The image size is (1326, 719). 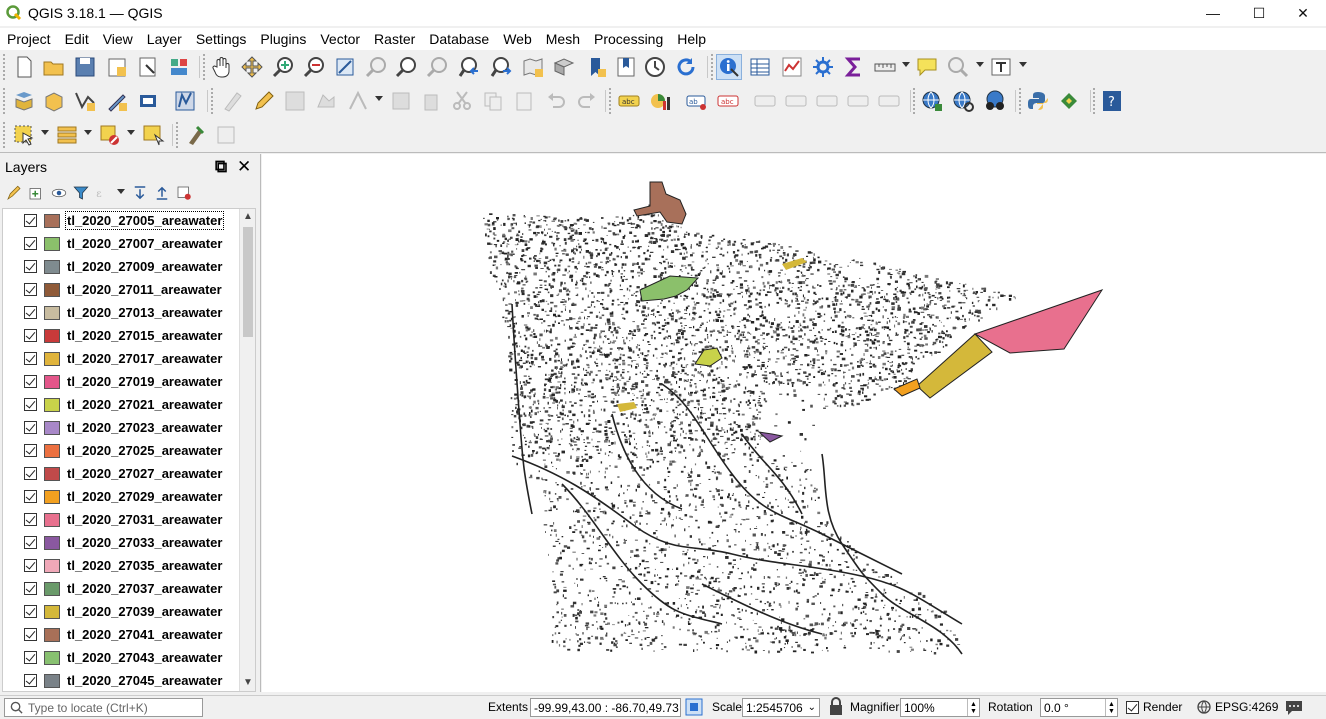 I want to click on menu-view: View, so click(x=118, y=39).